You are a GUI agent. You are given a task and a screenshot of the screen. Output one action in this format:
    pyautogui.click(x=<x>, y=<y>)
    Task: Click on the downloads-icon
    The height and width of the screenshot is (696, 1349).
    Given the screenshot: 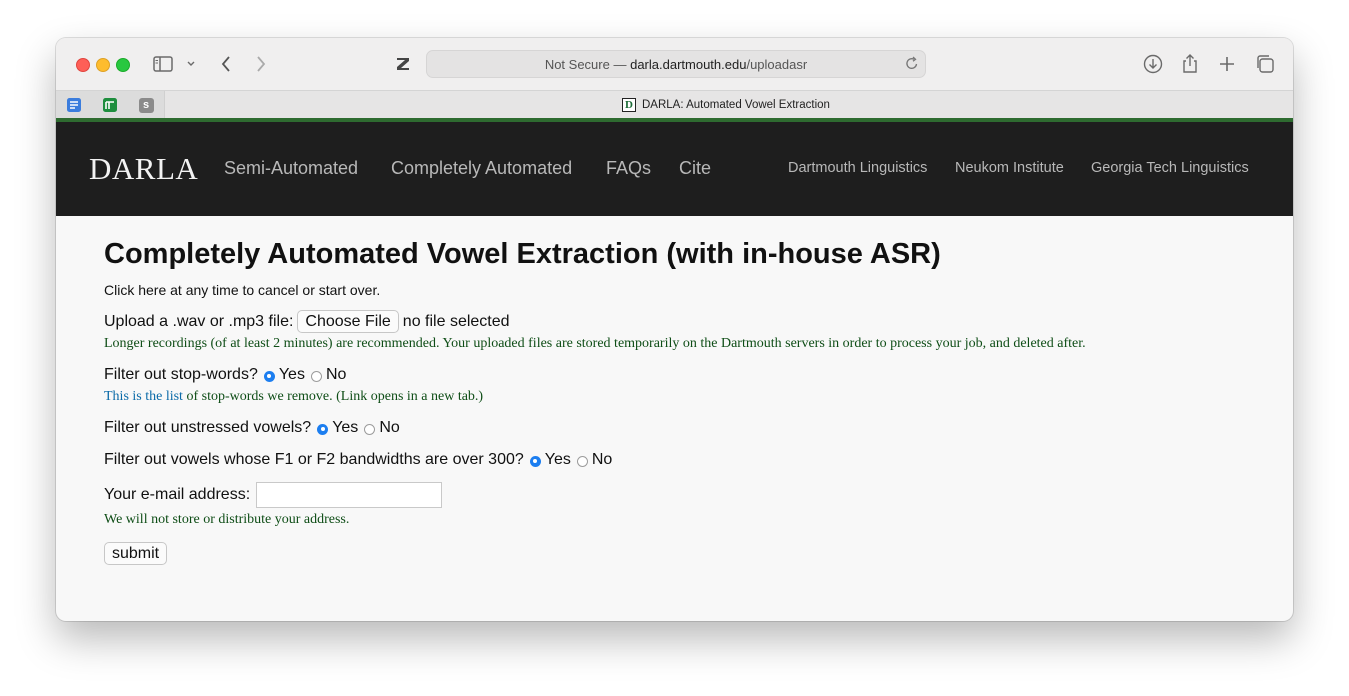 What is the action you would take?
    pyautogui.click(x=1153, y=64)
    